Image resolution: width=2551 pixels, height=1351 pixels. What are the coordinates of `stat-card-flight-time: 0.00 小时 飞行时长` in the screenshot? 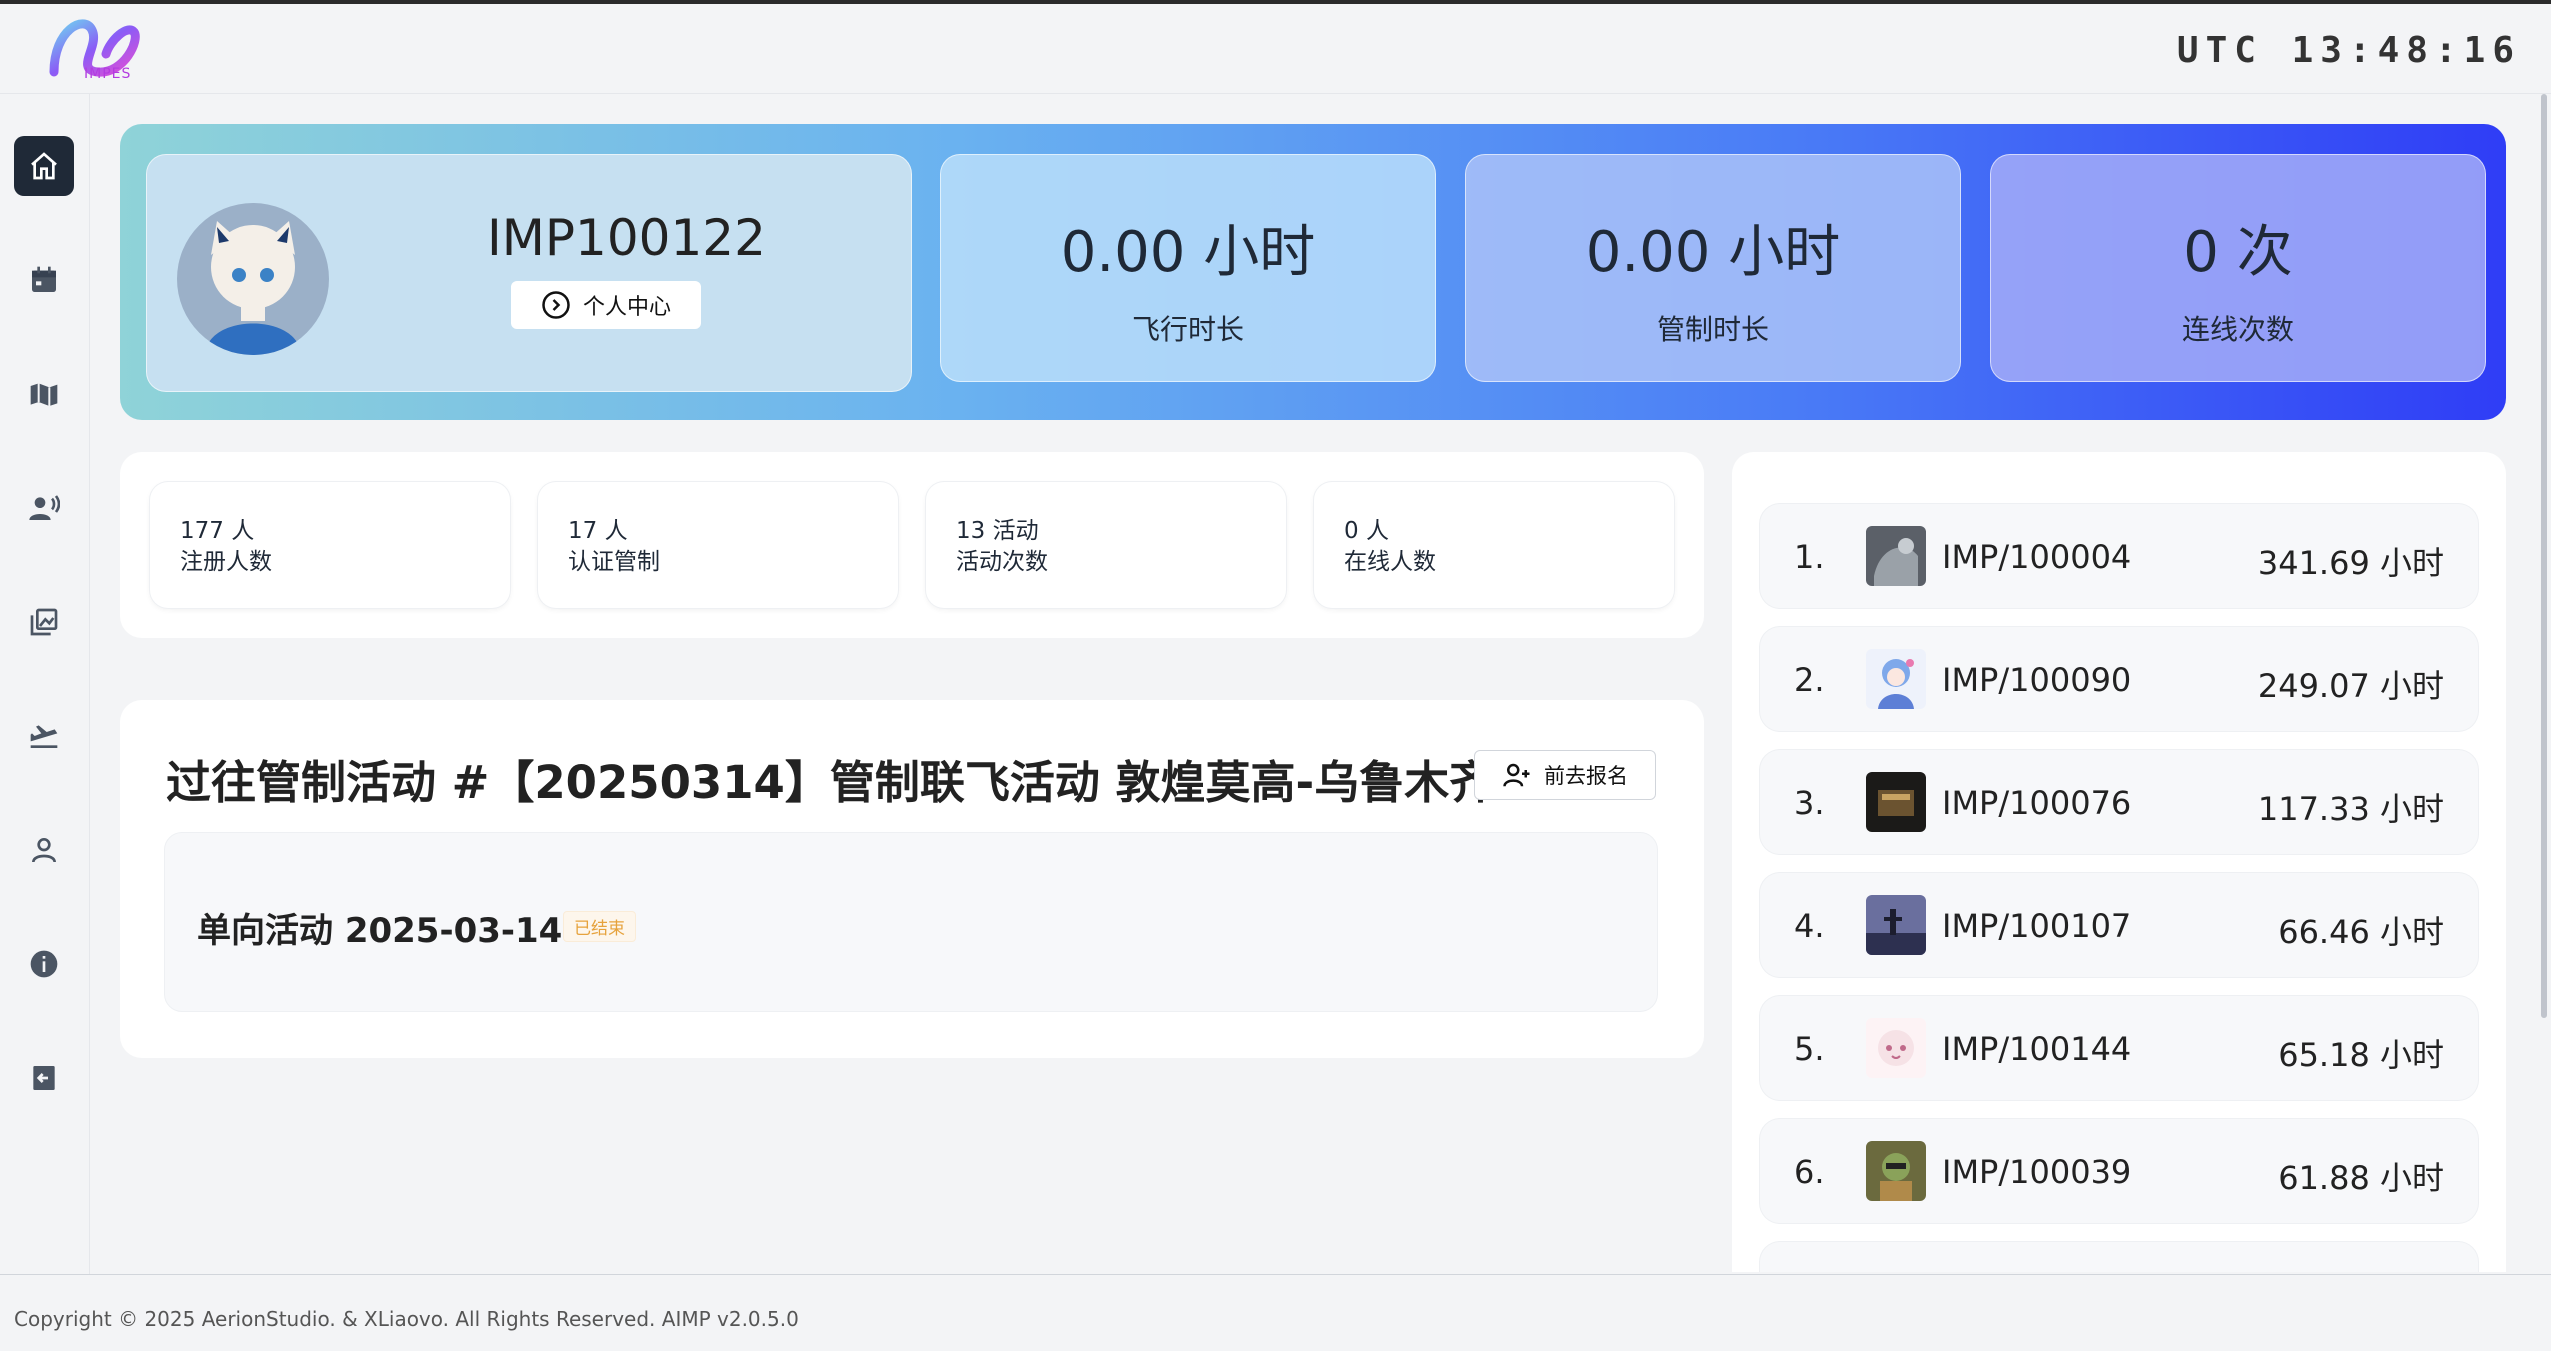 It's located at (1188, 268).